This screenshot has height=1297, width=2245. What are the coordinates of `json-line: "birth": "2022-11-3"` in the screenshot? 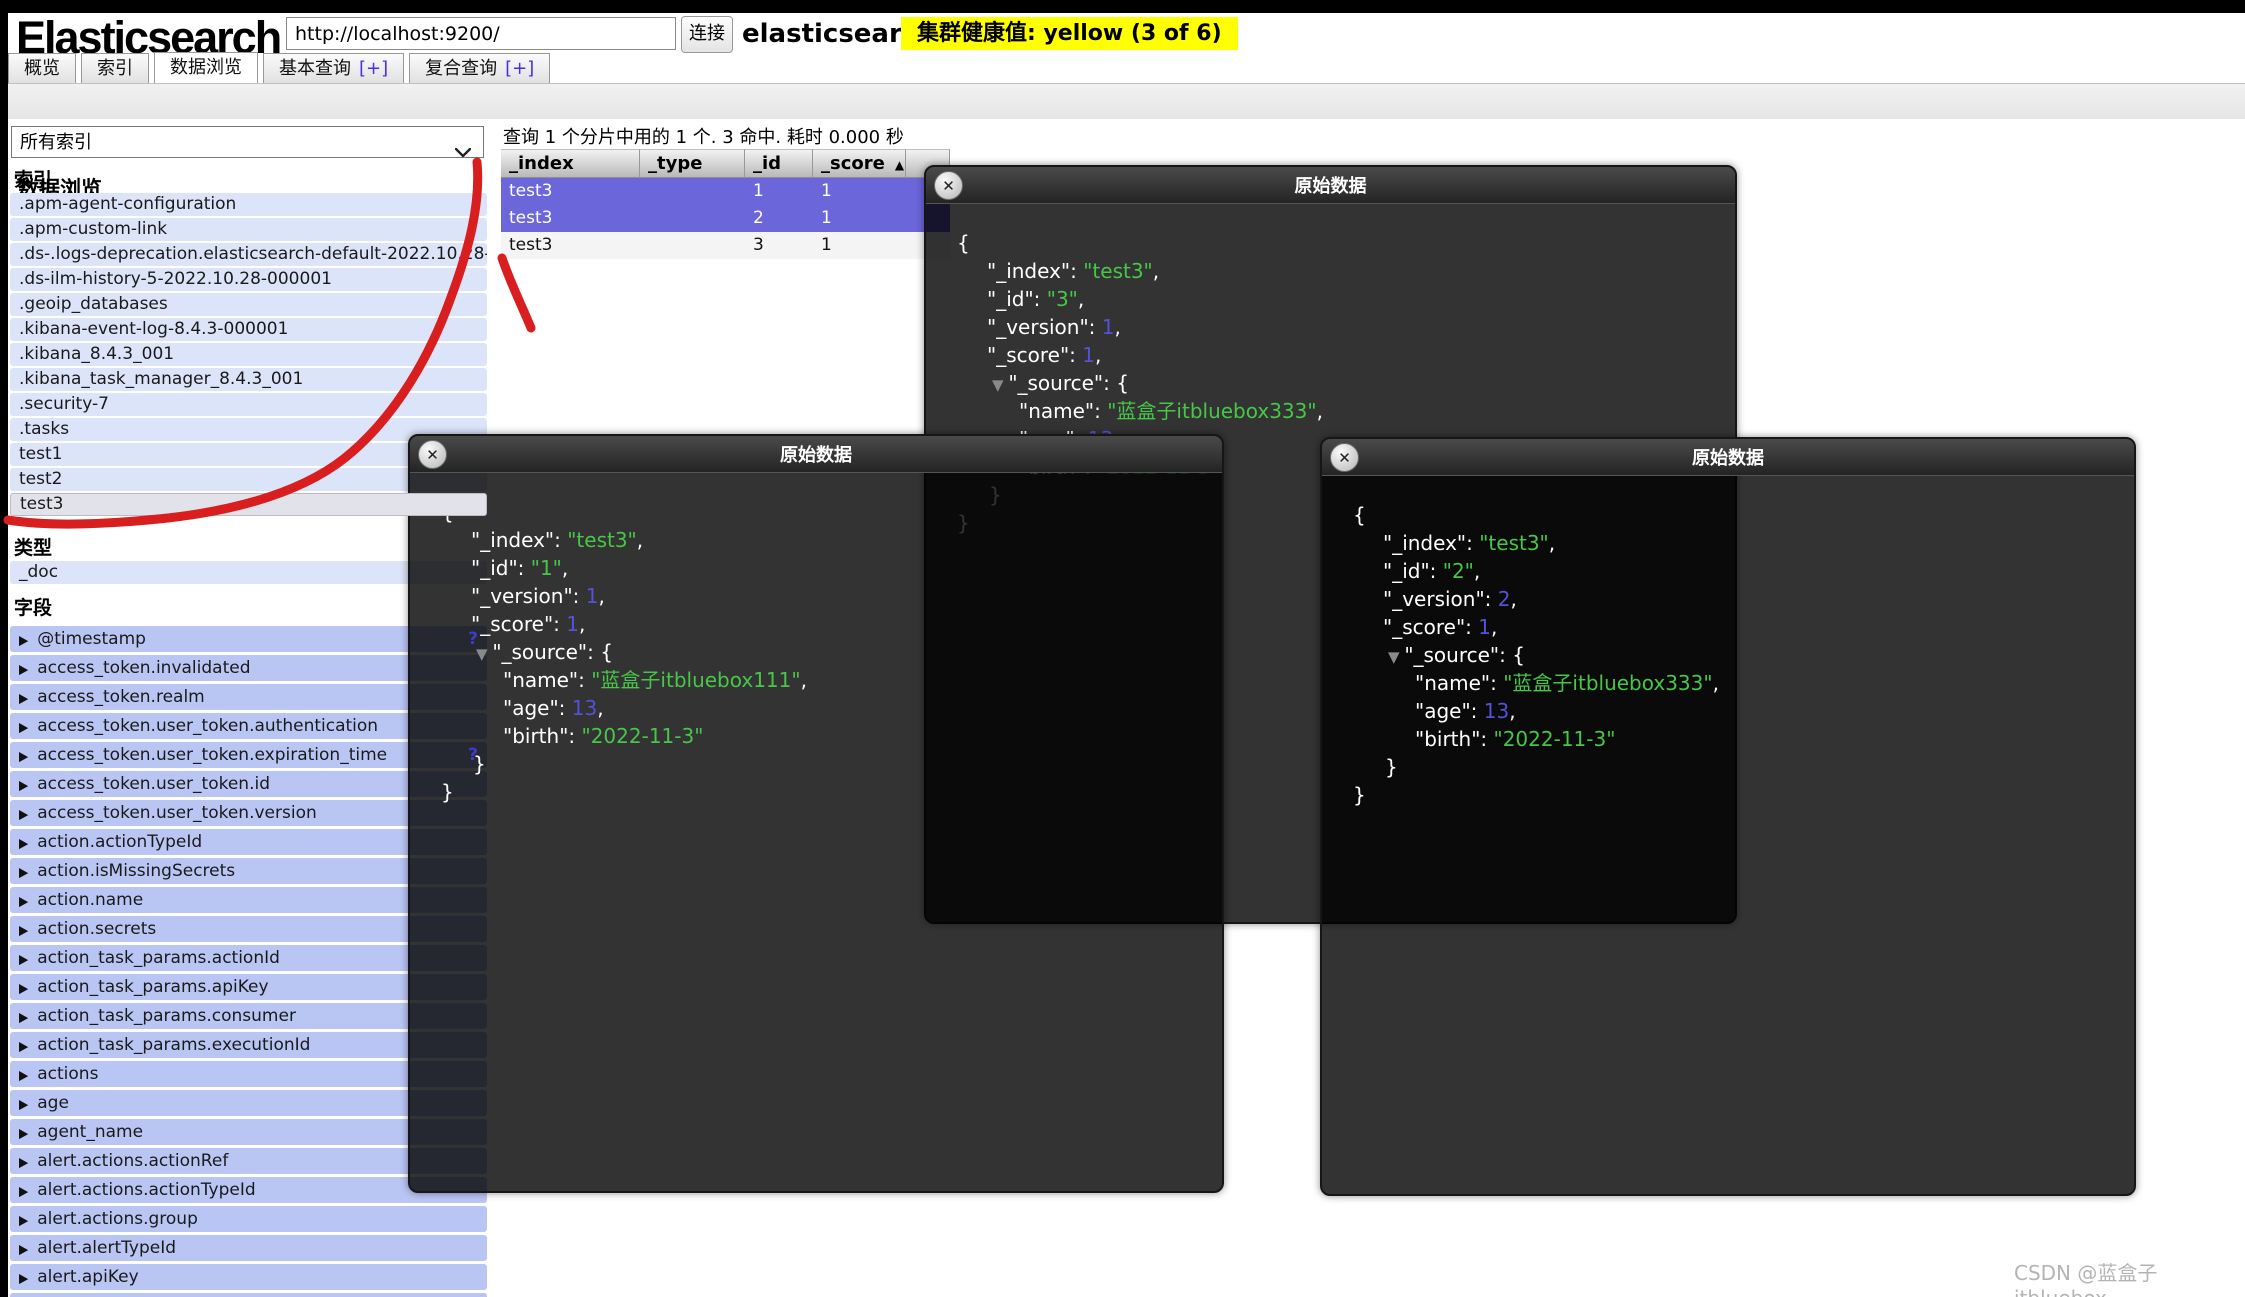 It's located at (603, 736).